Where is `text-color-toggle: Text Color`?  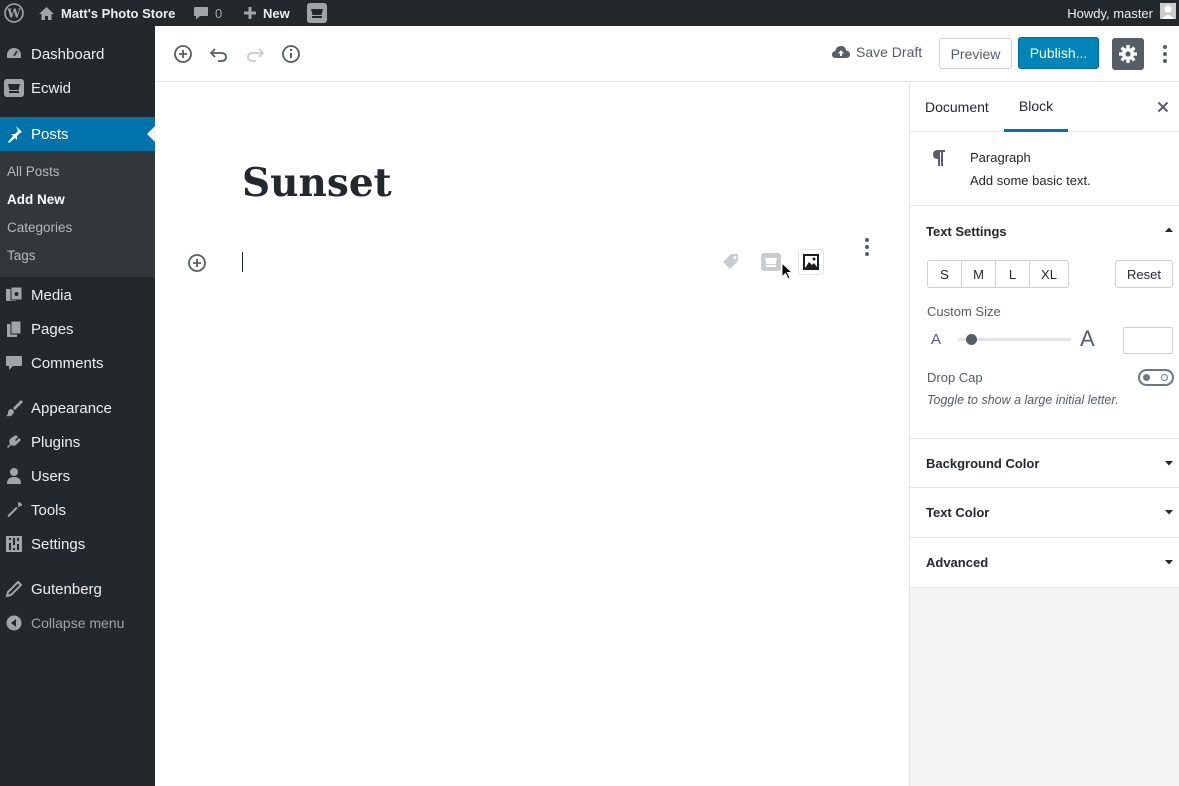
text-color-toggle: Text Color is located at coordinates (1044, 513).